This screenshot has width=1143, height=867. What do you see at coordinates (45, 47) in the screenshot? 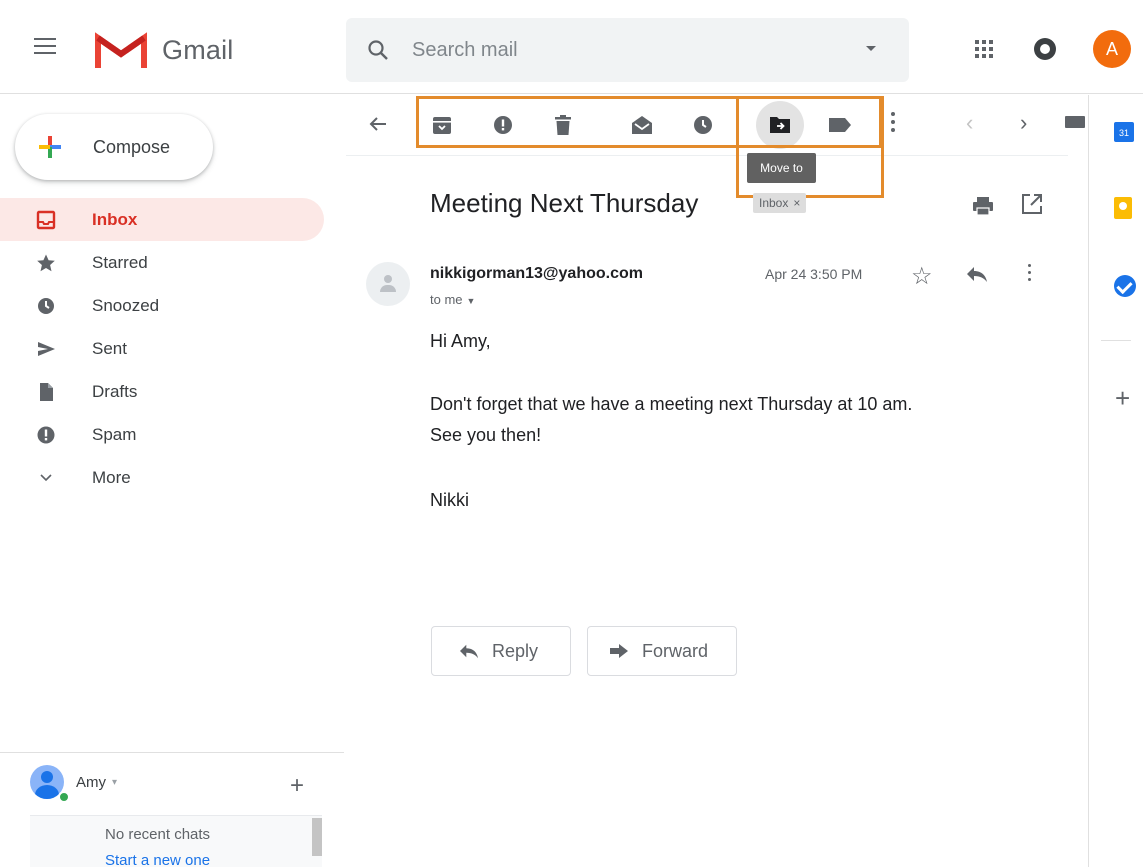
I see `main-menu-button` at bounding box center [45, 47].